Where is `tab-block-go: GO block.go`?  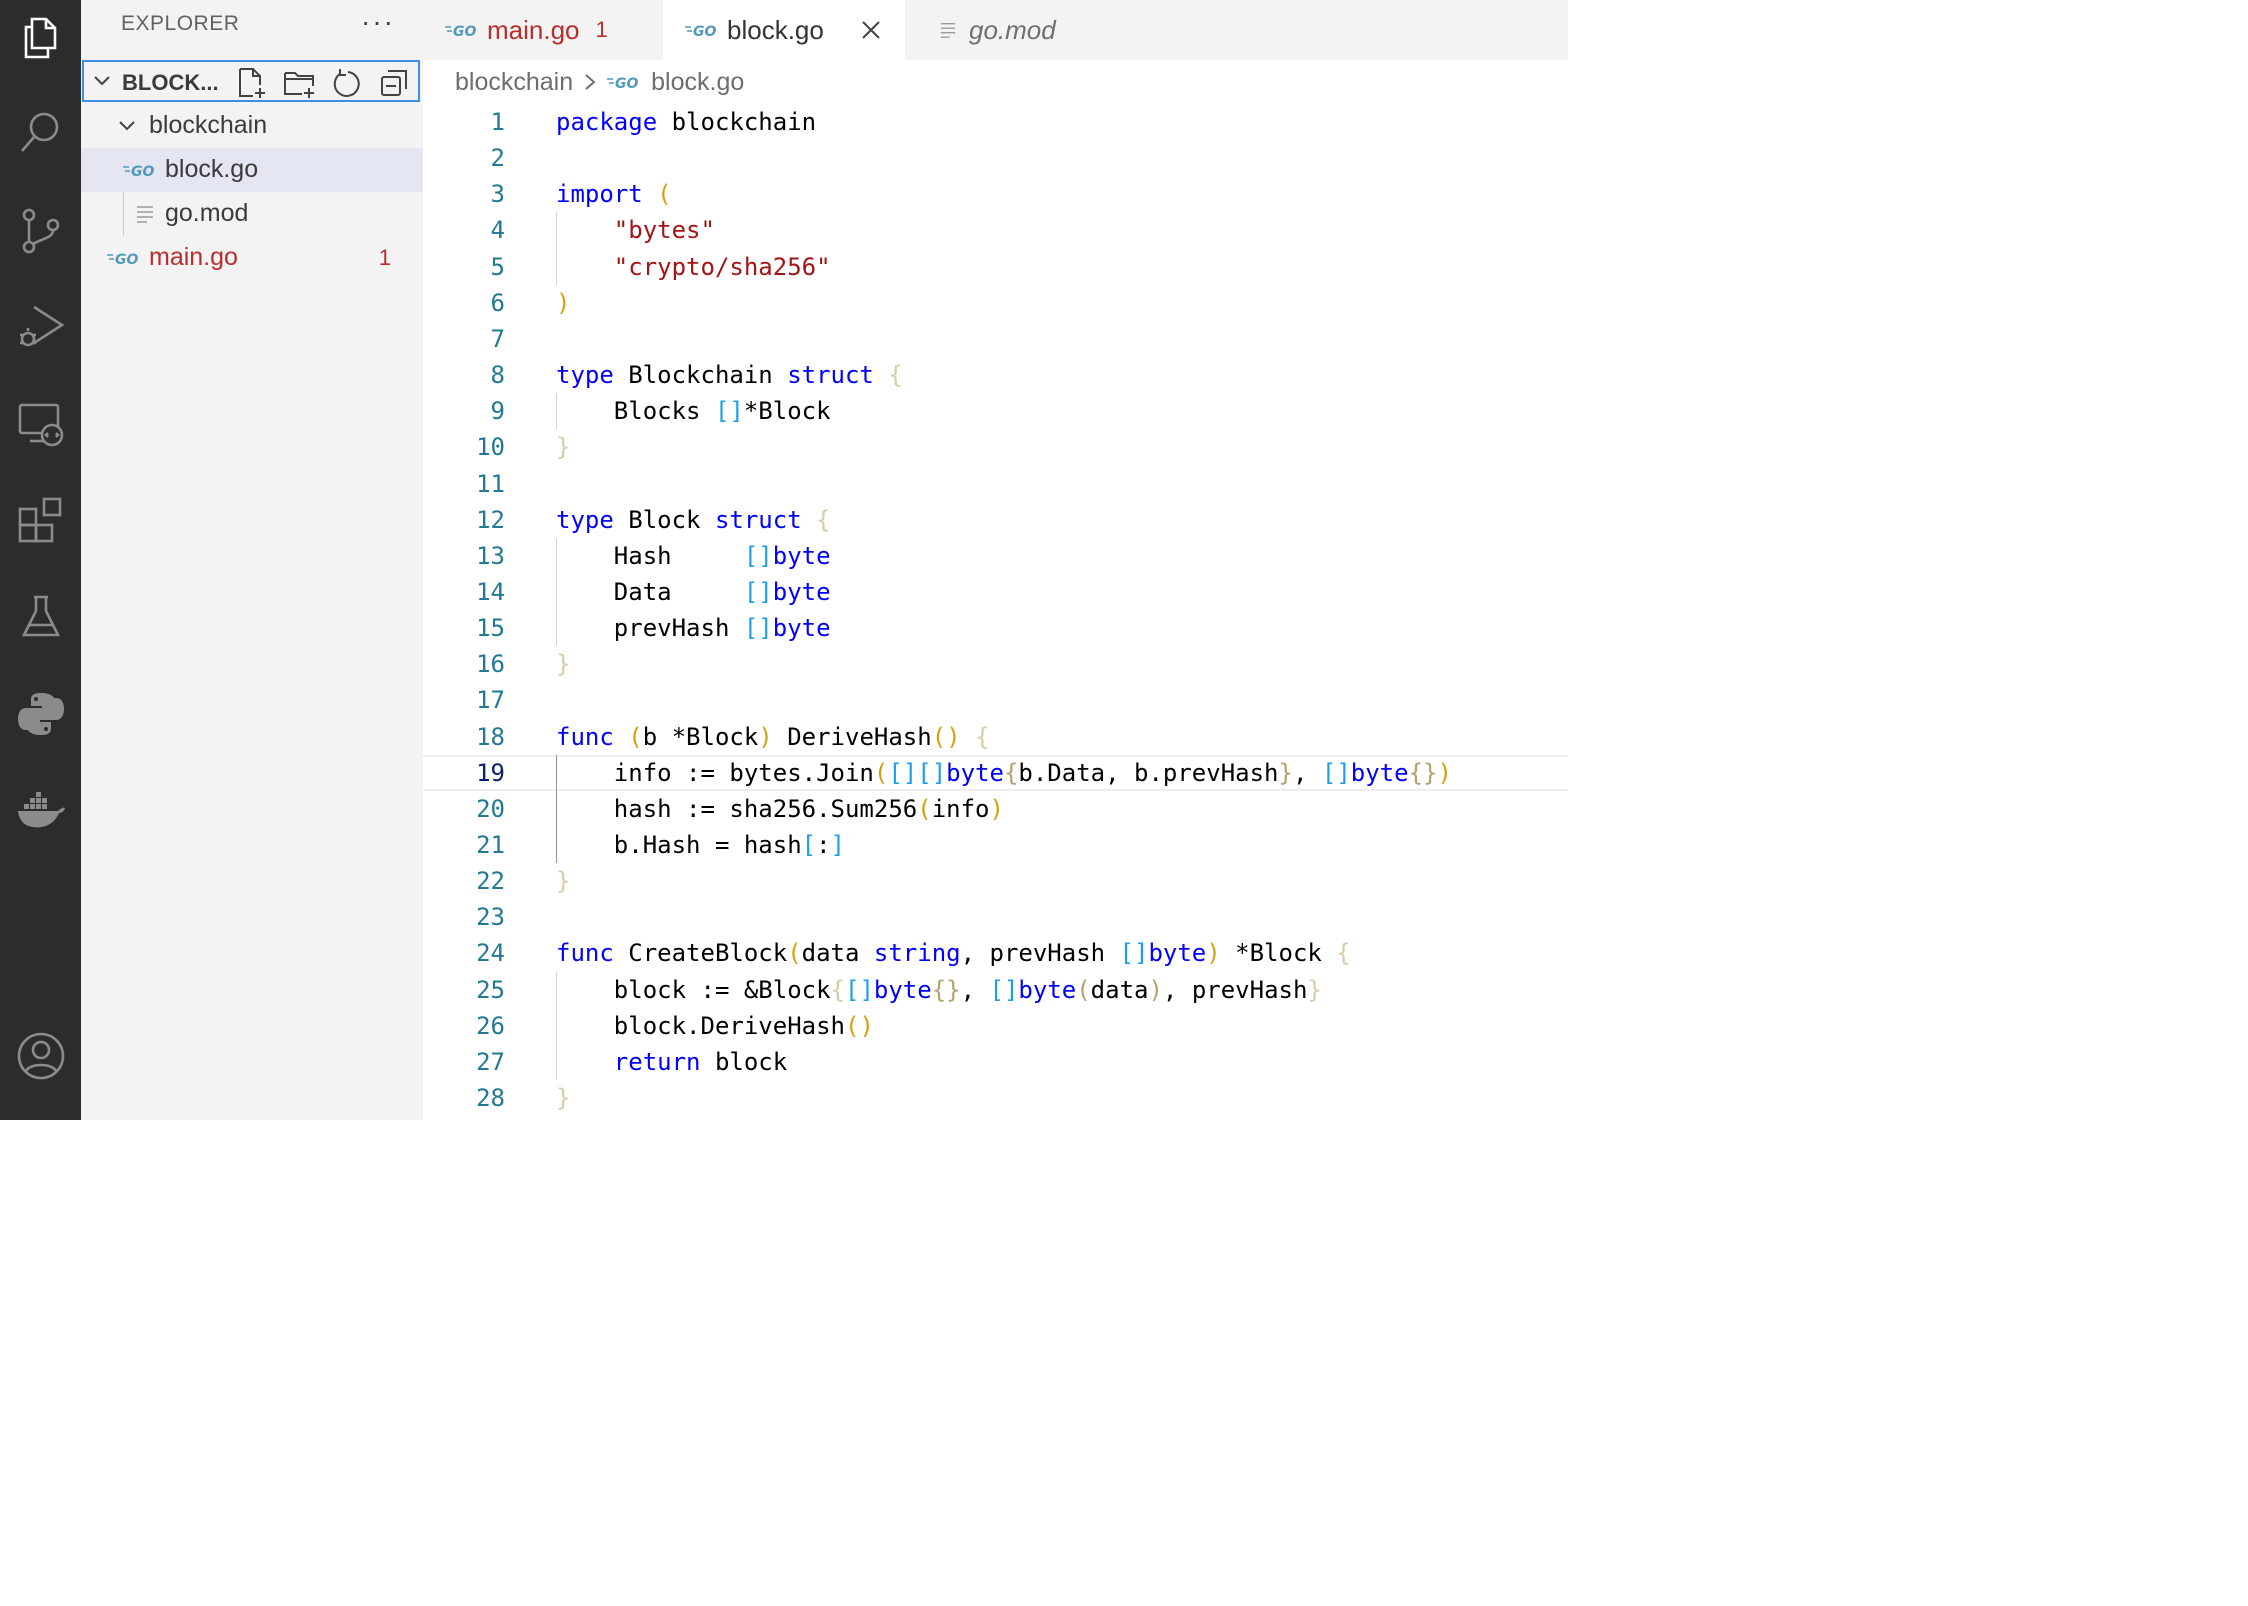
tab-block-go: GO block.go is located at coordinates (784, 30).